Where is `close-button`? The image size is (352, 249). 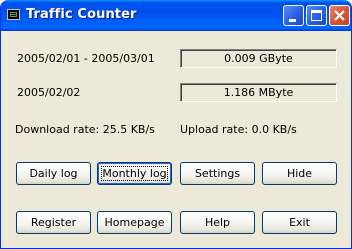 close-button is located at coordinates (339, 15).